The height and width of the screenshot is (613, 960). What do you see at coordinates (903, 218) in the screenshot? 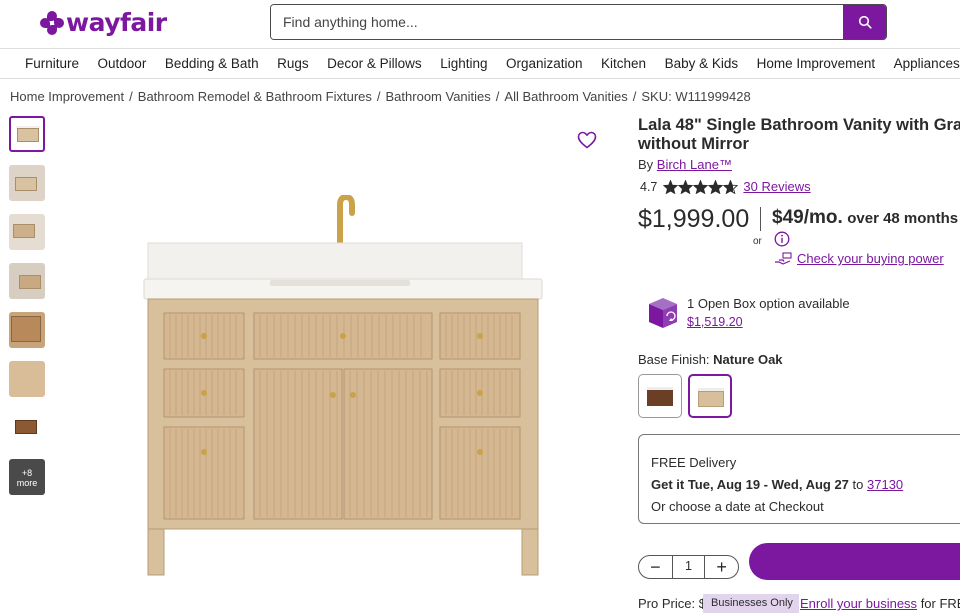
I see `monthly-term: over 48 months` at bounding box center [903, 218].